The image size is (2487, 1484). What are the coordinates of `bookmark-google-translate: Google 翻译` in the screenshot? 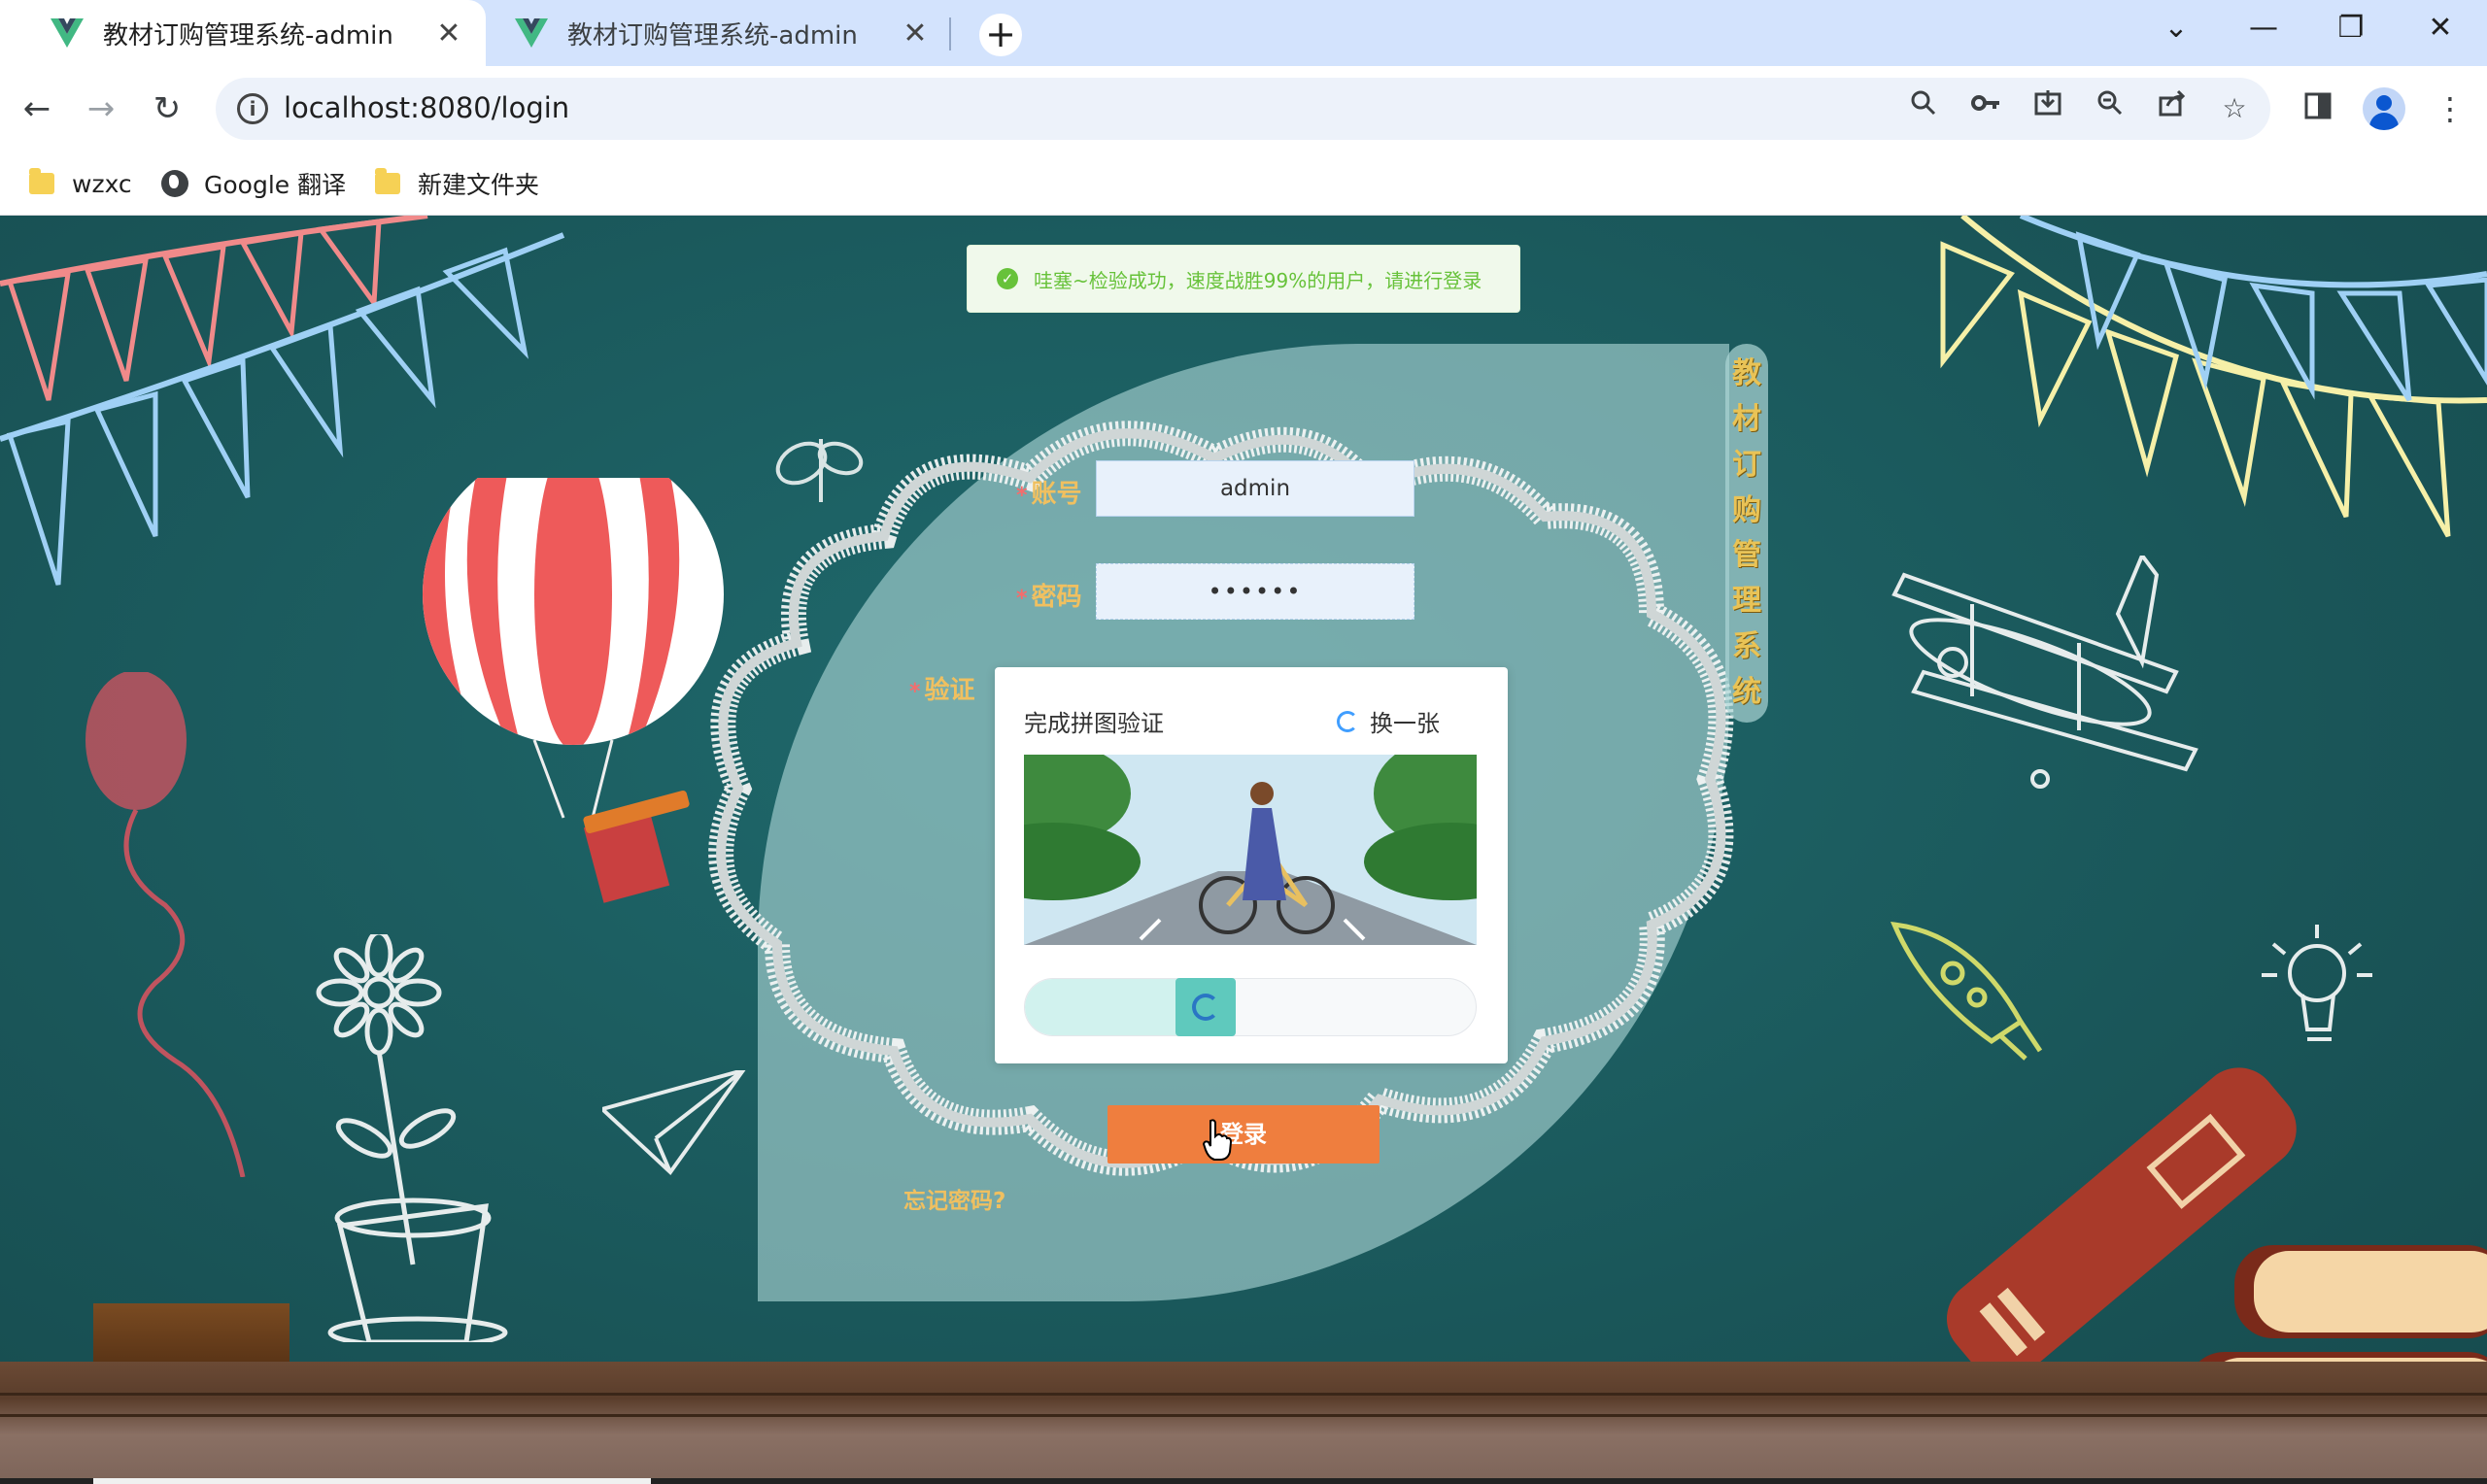 It's located at (253, 183).